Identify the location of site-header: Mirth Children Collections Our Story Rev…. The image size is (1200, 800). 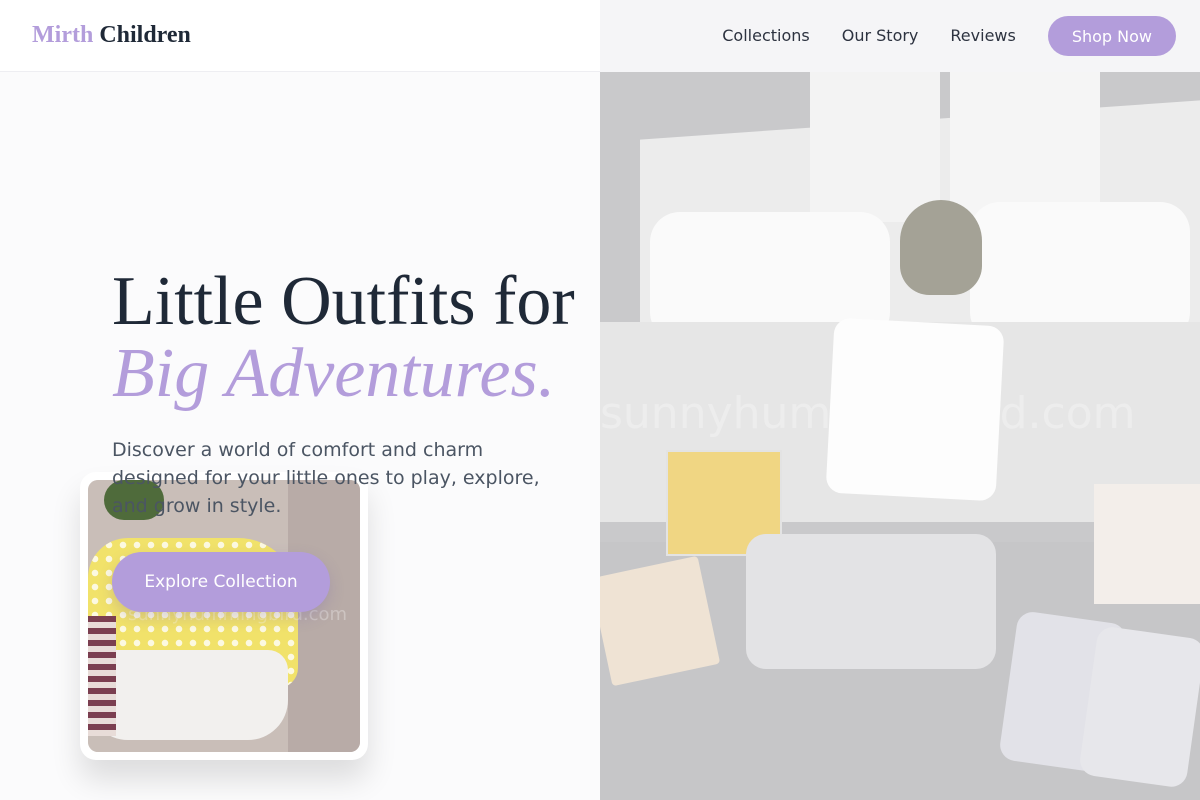
(600, 36).